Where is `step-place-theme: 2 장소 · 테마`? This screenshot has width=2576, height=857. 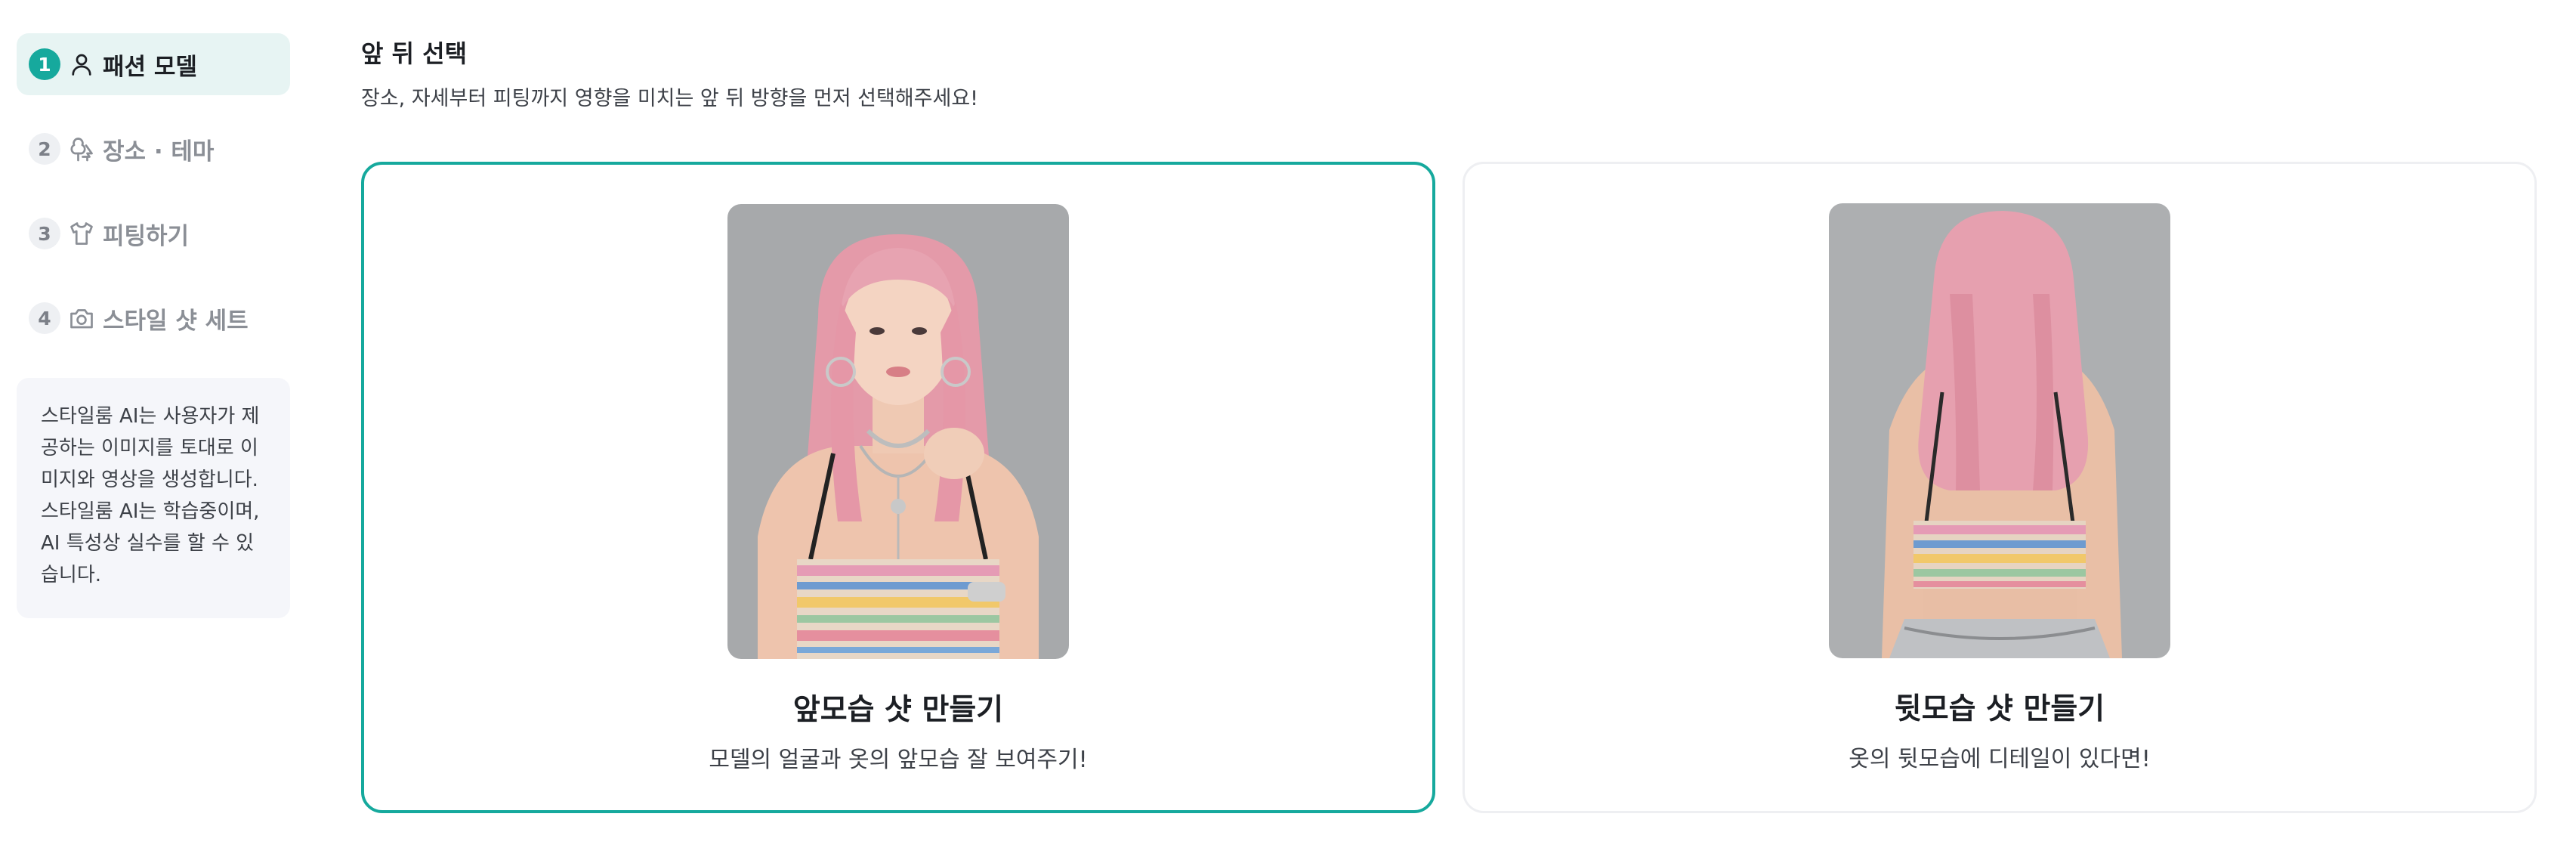
step-place-theme: 2 장소 · 테마 is located at coordinates (153, 149).